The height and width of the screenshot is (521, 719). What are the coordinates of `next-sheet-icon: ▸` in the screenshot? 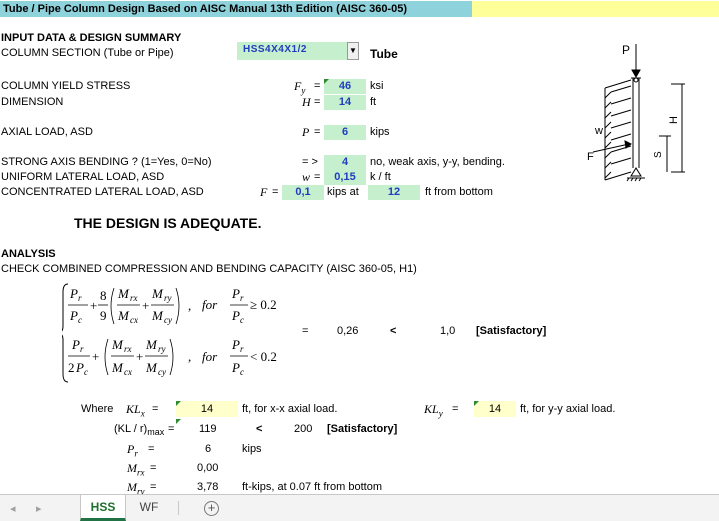 It's located at (39, 508).